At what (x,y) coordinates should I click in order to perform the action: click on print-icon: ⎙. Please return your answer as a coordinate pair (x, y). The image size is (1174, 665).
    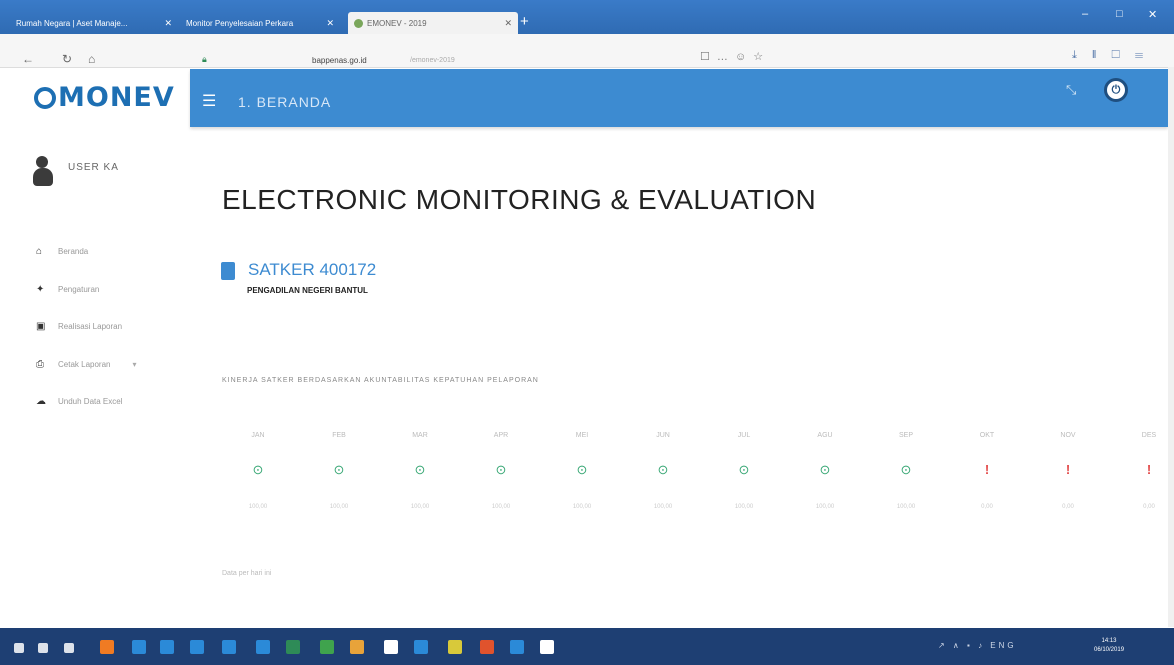
    Looking at the image, I should click on (40, 364).